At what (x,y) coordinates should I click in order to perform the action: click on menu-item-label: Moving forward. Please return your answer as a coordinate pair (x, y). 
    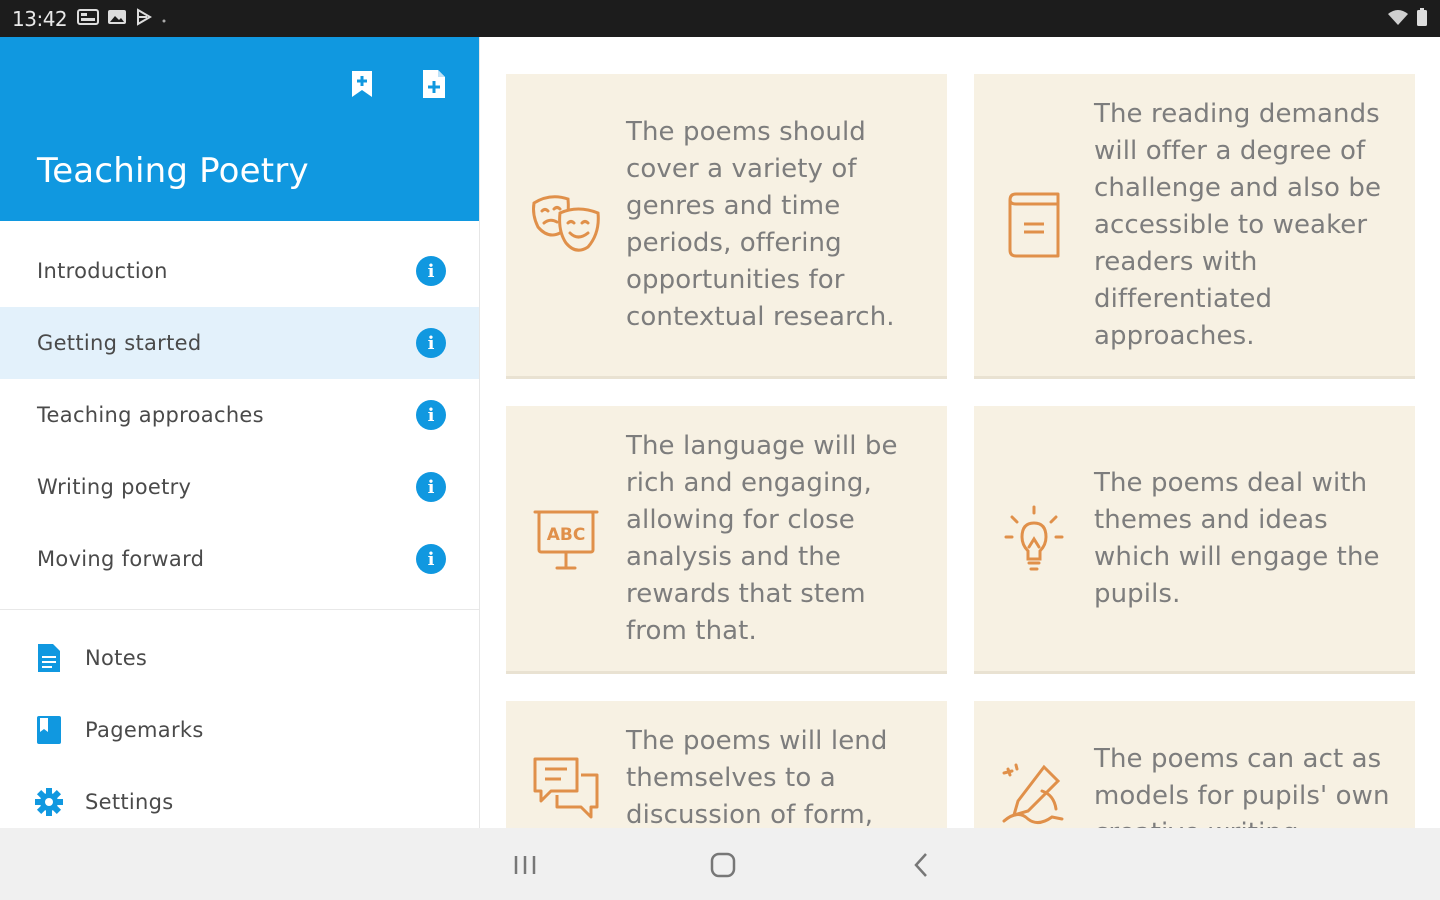
    Looking at the image, I should click on (121, 559).